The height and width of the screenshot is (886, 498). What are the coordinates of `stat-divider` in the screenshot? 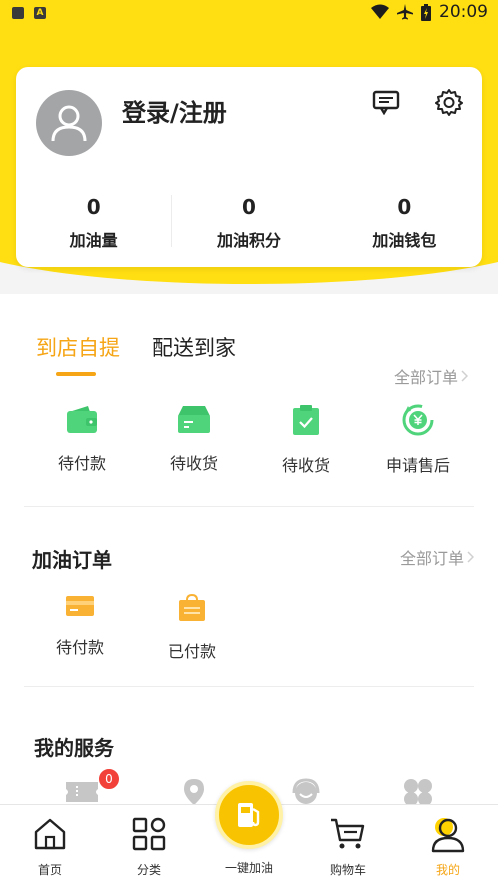 It's located at (171, 221).